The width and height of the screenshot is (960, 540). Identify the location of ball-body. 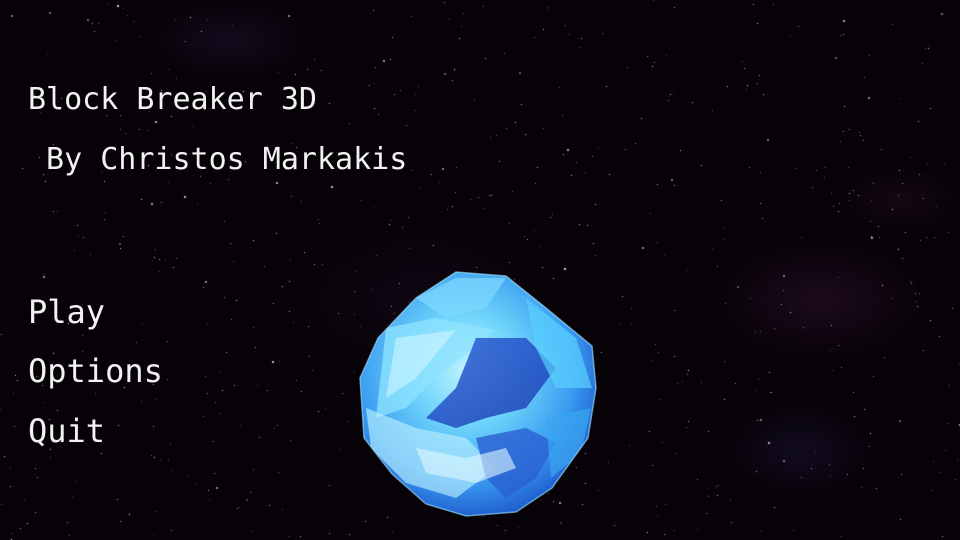
(478, 394).